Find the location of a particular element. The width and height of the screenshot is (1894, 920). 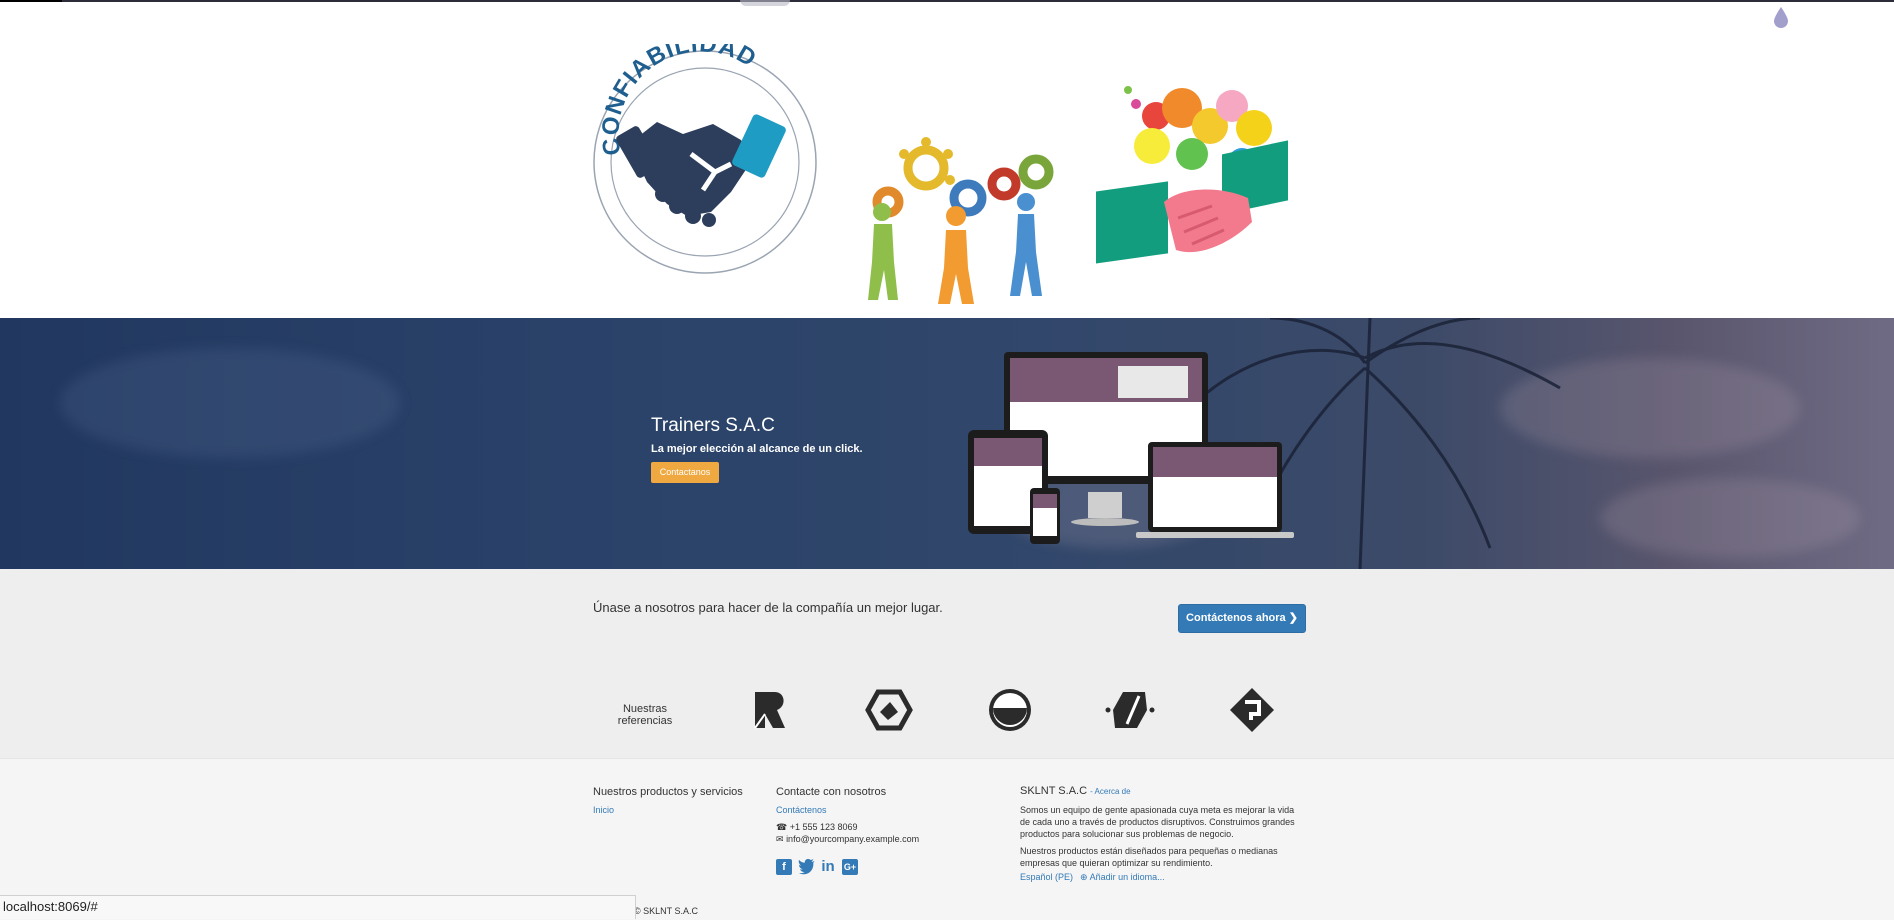

droplet-icon is located at coordinates (1781, 17).